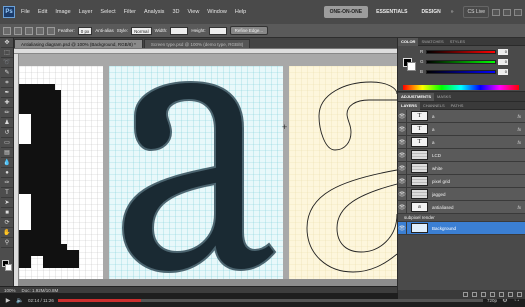 This screenshot has height=307, width=525. What do you see at coordinates (444, 96) in the screenshot?
I see `tab-masks: MASKS` at bounding box center [444, 96].